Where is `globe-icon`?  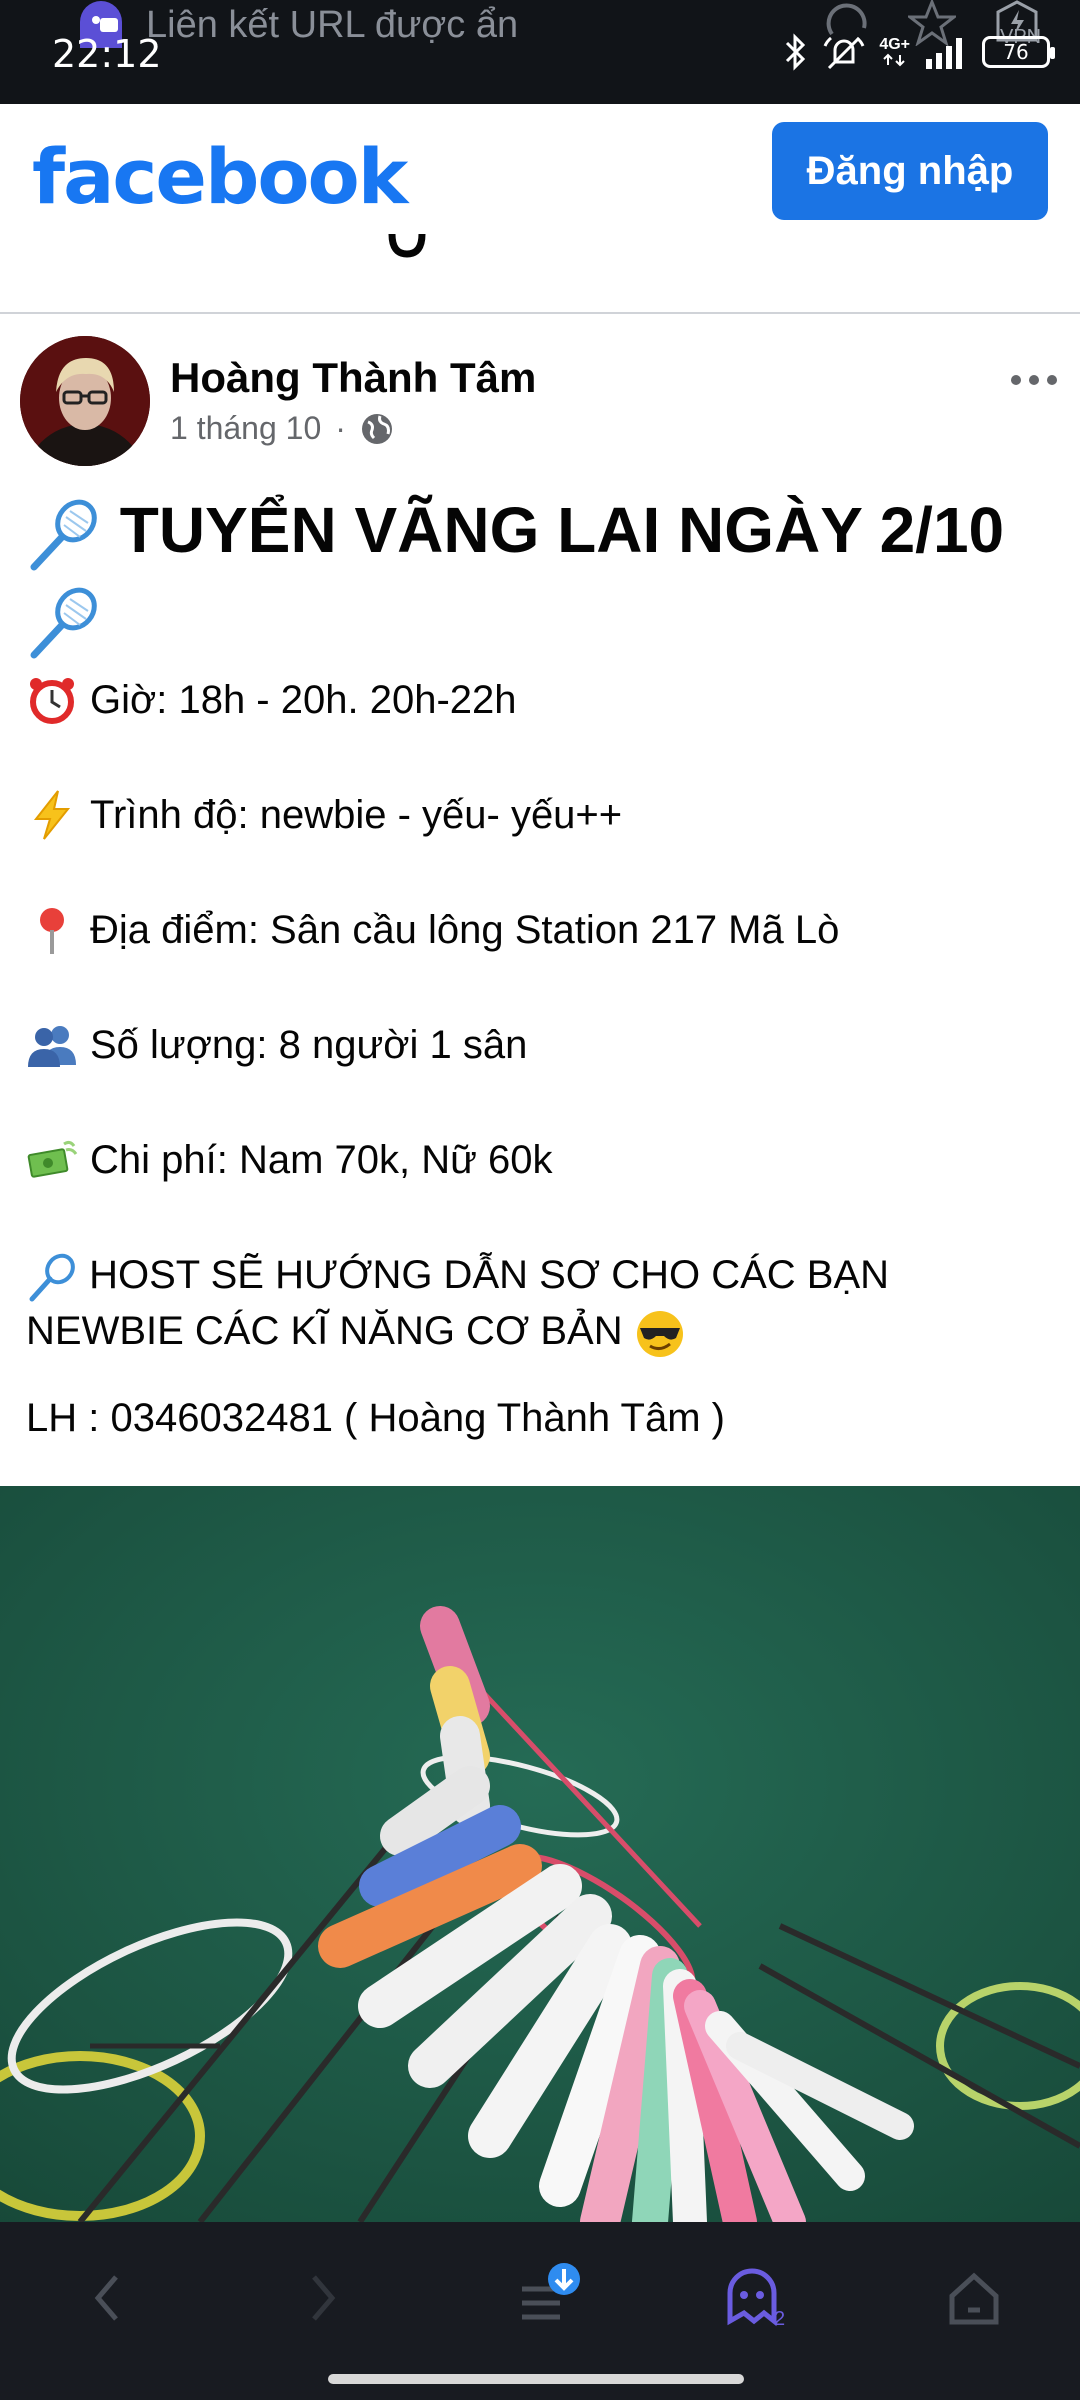
globe-icon is located at coordinates (376, 428).